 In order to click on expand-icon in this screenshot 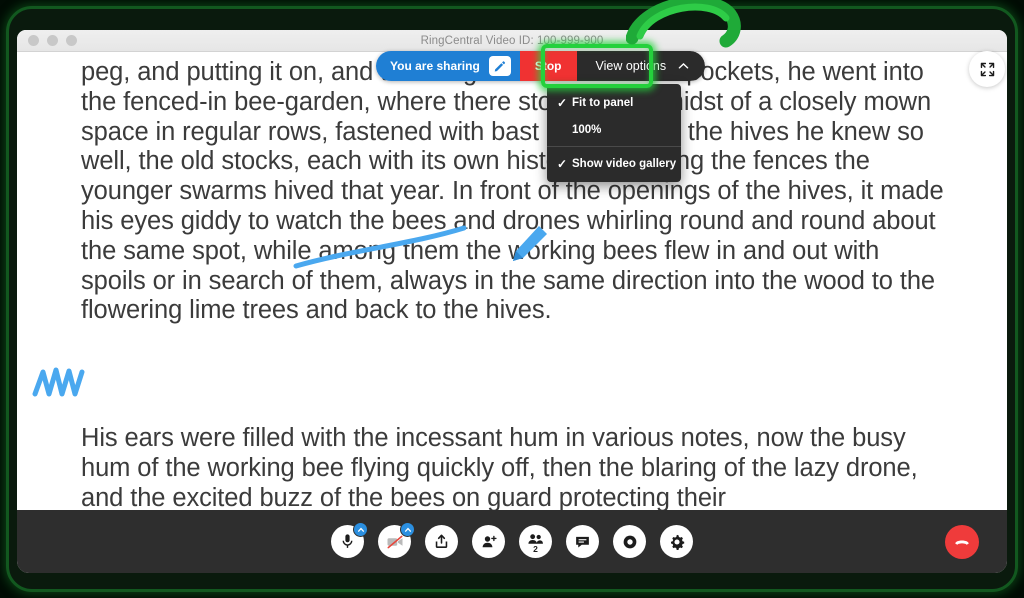, I will do `click(987, 69)`.